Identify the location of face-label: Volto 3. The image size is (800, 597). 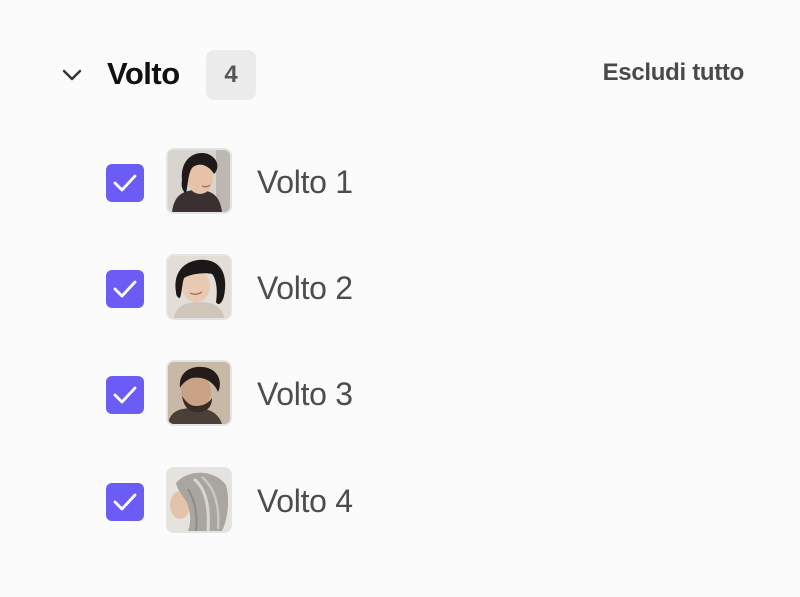
(305, 394).